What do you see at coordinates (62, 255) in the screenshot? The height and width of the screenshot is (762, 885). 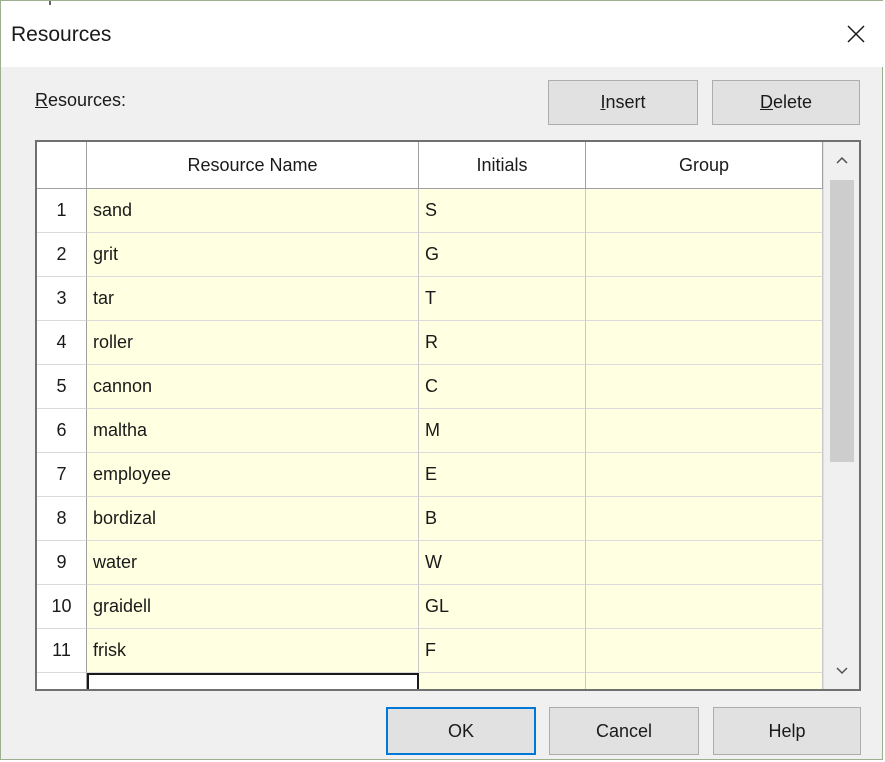 I see `row-number: 2` at bounding box center [62, 255].